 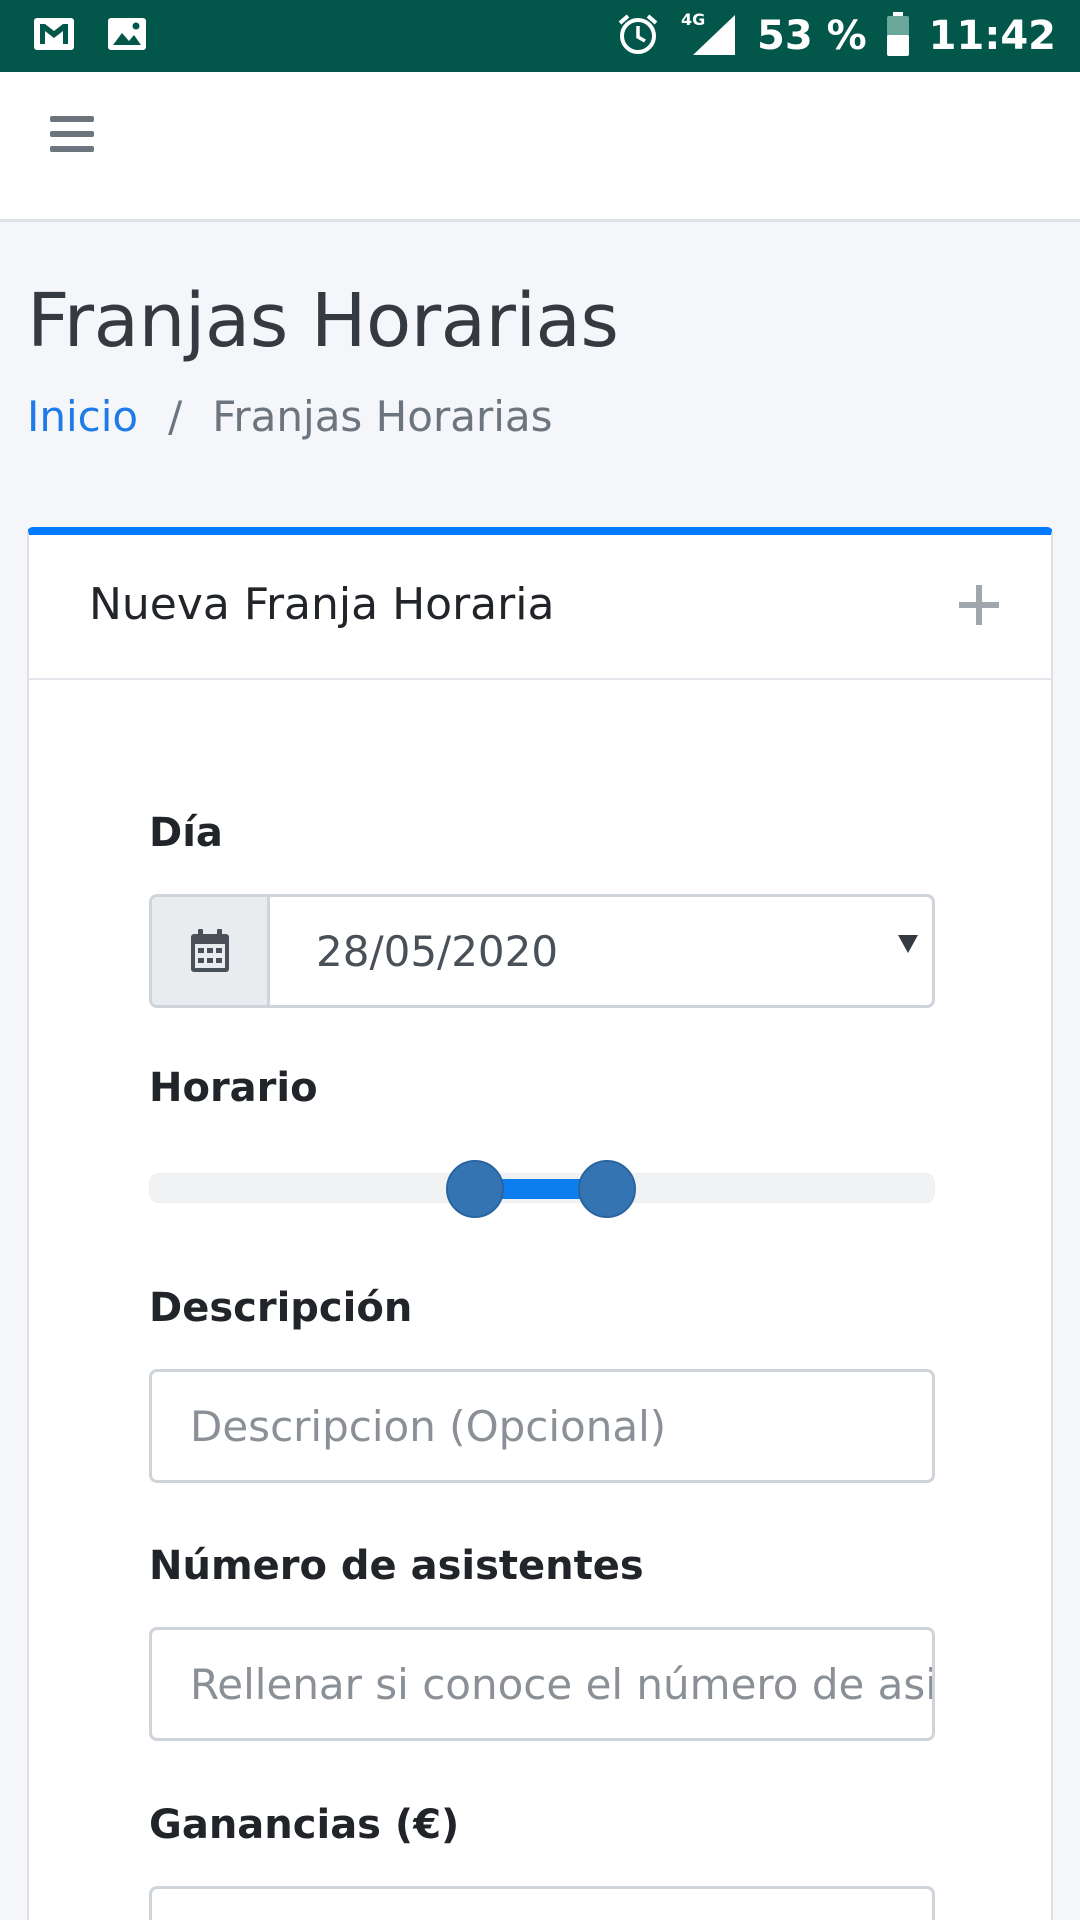 What do you see at coordinates (542, 1903) in the screenshot?
I see `earnings-input` at bounding box center [542, 1903].